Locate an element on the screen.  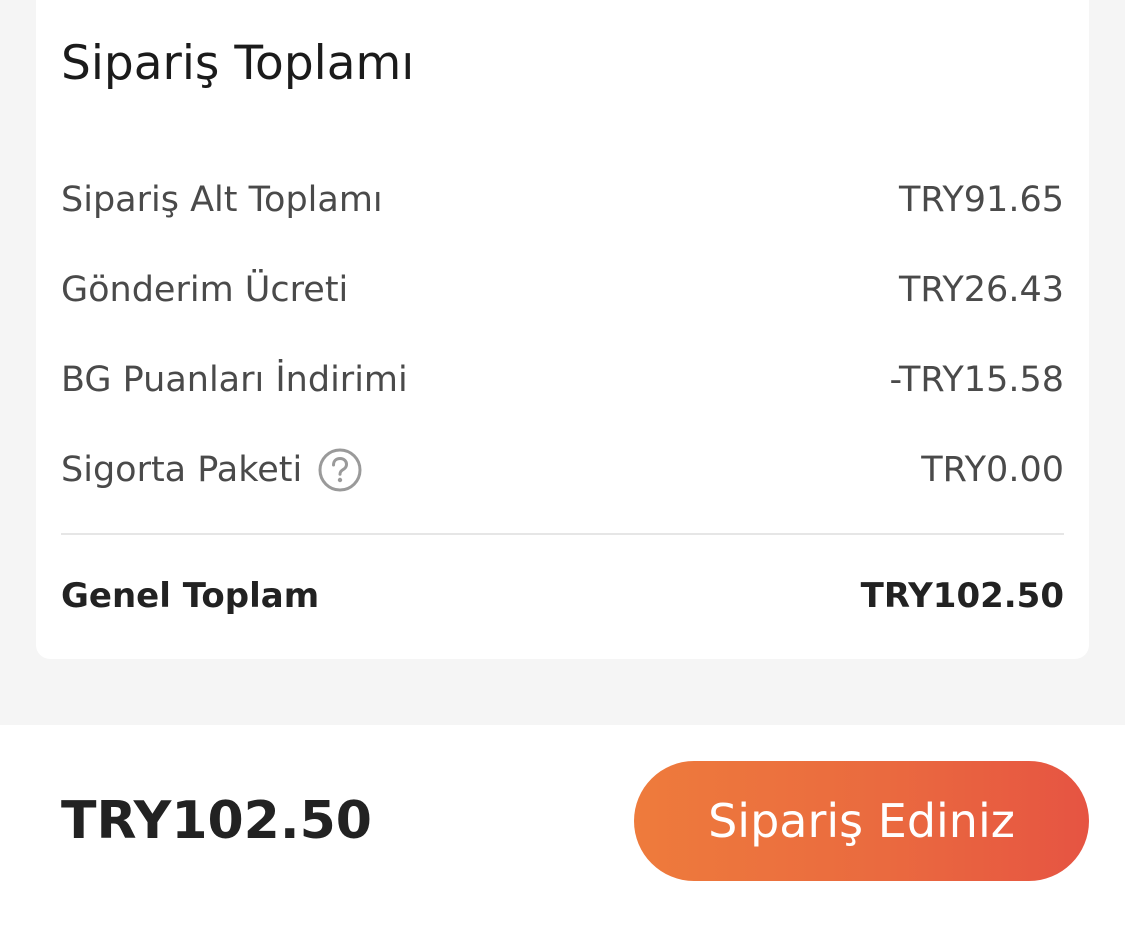
points-discount-value: -TRY15.58 is located at coordinates (976, 380).